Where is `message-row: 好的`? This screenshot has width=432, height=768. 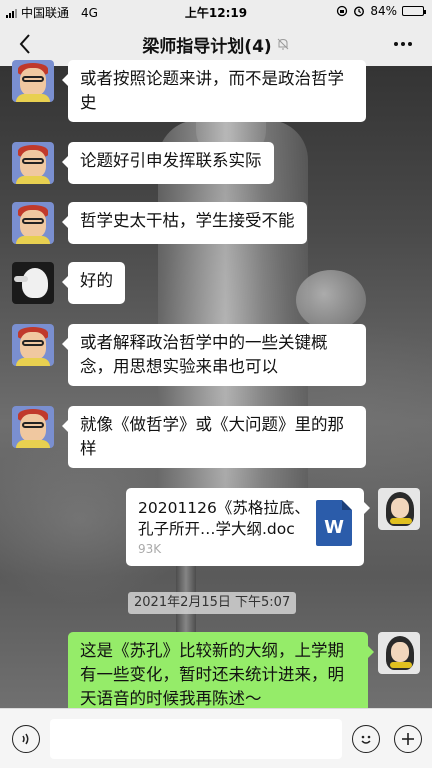
message-row: 好的 is located at coordinates (68, 283).